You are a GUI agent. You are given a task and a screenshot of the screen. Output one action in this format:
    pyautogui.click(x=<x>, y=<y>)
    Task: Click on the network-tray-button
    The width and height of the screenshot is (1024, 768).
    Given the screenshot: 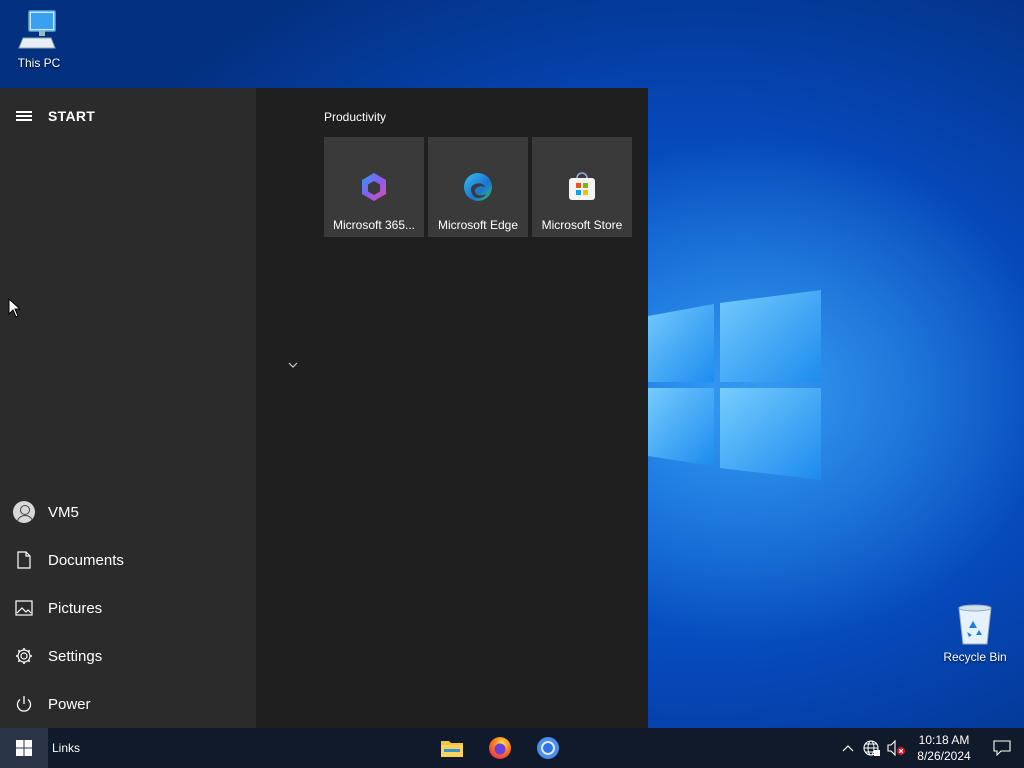 What is the action you would take?
    pyautogui.click(x=872, y=748)
    